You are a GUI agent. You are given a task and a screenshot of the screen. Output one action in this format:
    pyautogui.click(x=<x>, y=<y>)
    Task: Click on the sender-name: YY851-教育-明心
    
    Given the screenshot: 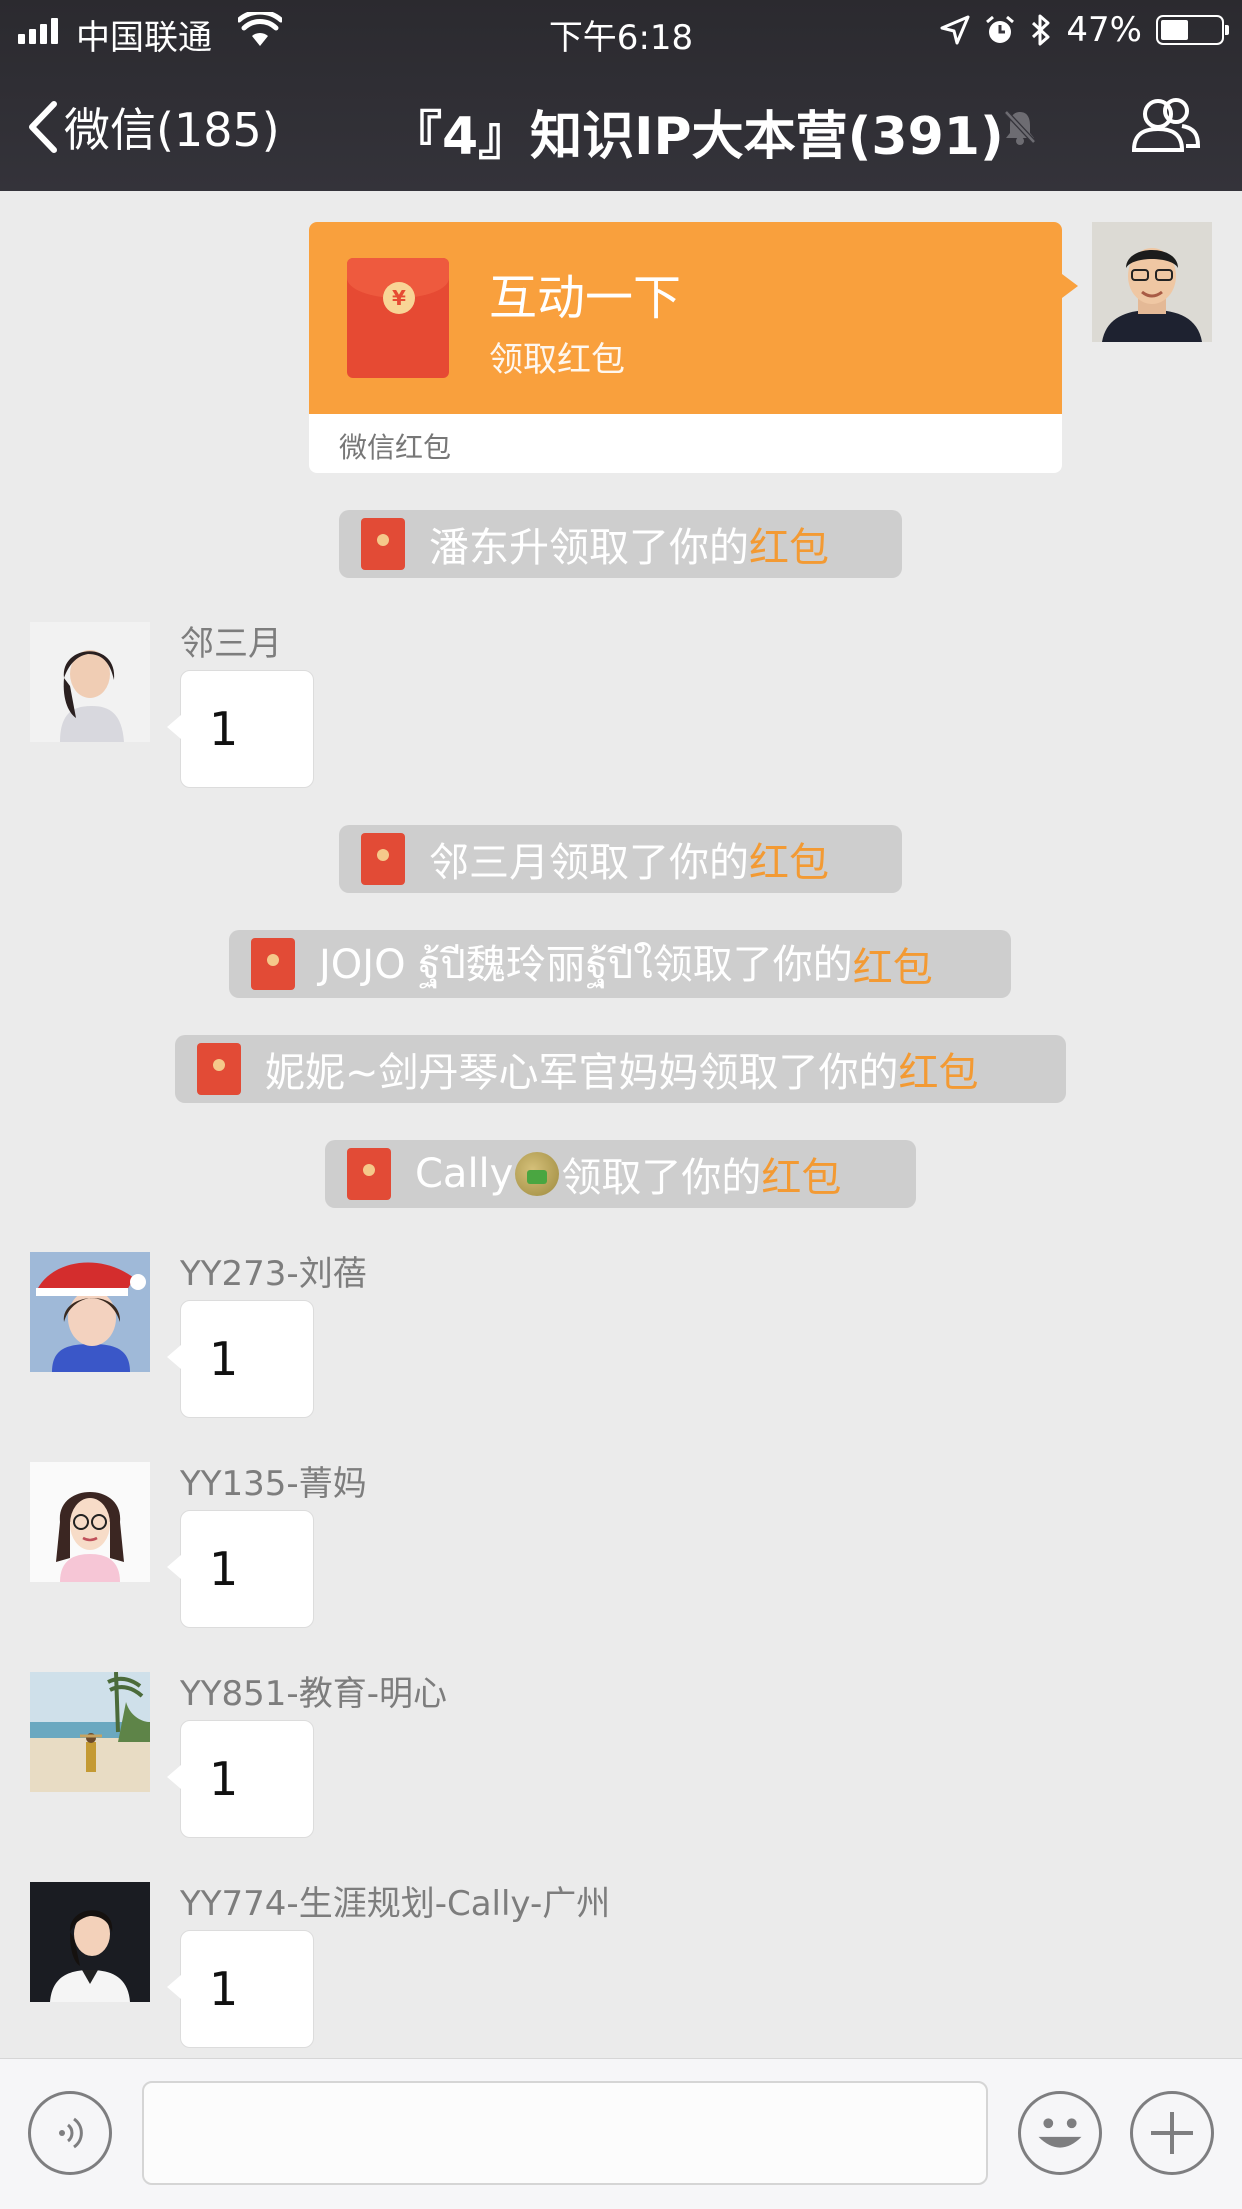 What is the action you would take?
    pyautogui.click(x=313, y=1694)
    